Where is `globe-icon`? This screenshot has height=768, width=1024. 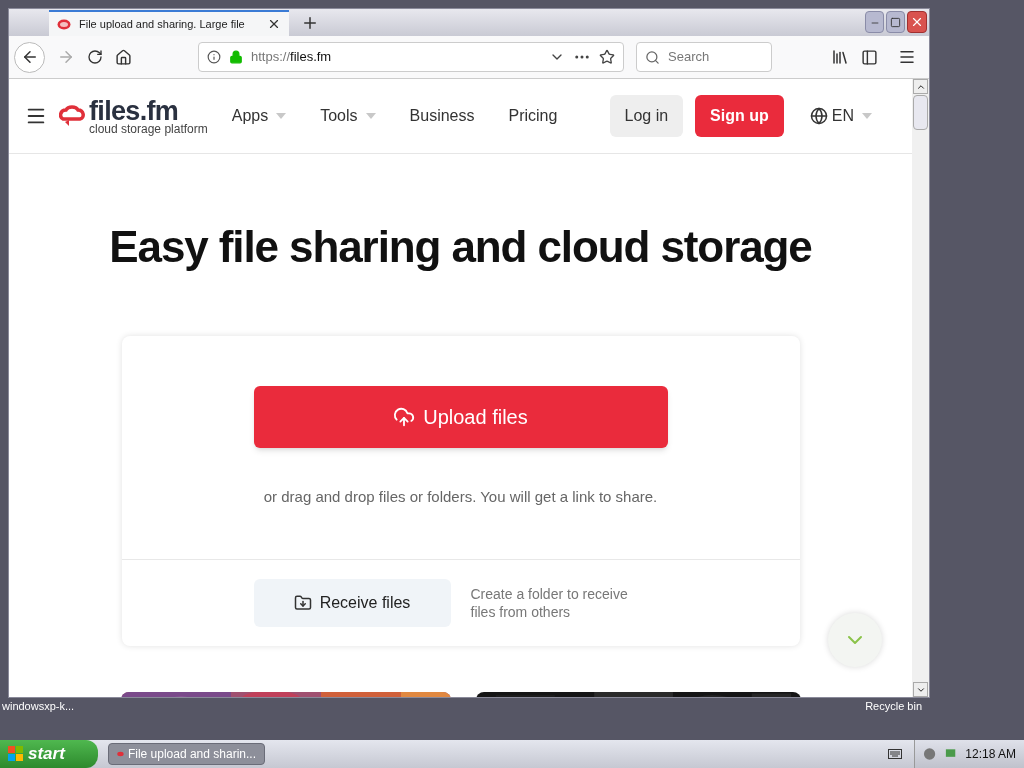
globe-icon is located at coordinates (818, 116).